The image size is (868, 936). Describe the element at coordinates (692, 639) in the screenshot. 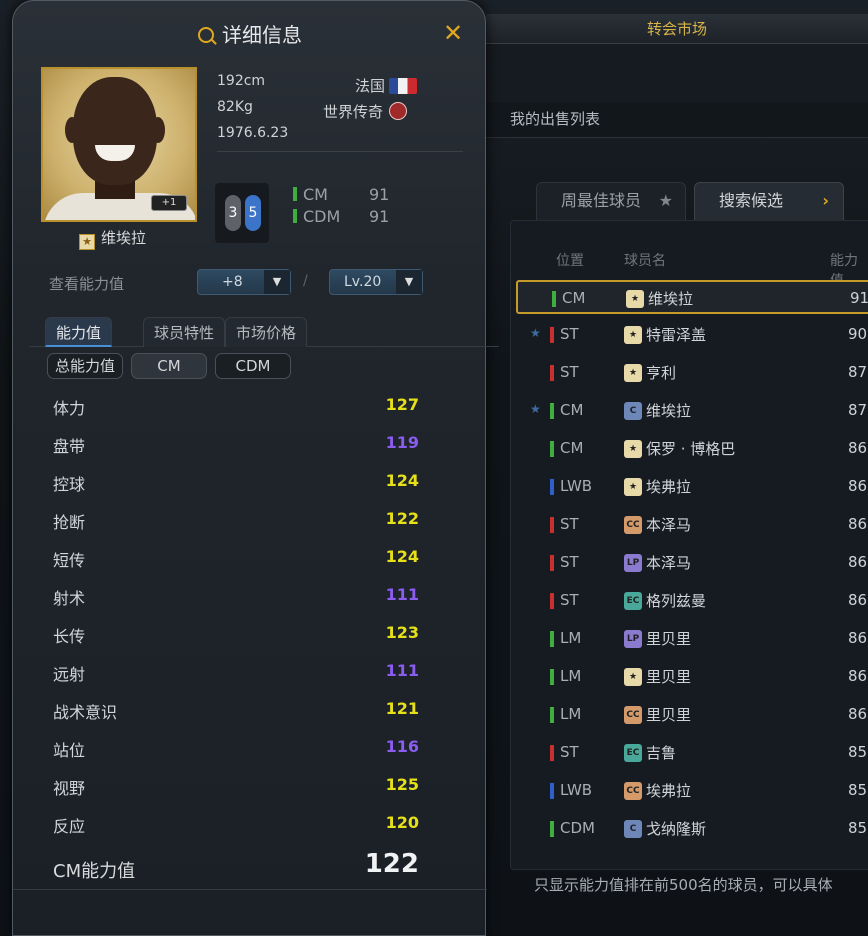

I see `table-row: LM LP 里贝里 86` at that location.